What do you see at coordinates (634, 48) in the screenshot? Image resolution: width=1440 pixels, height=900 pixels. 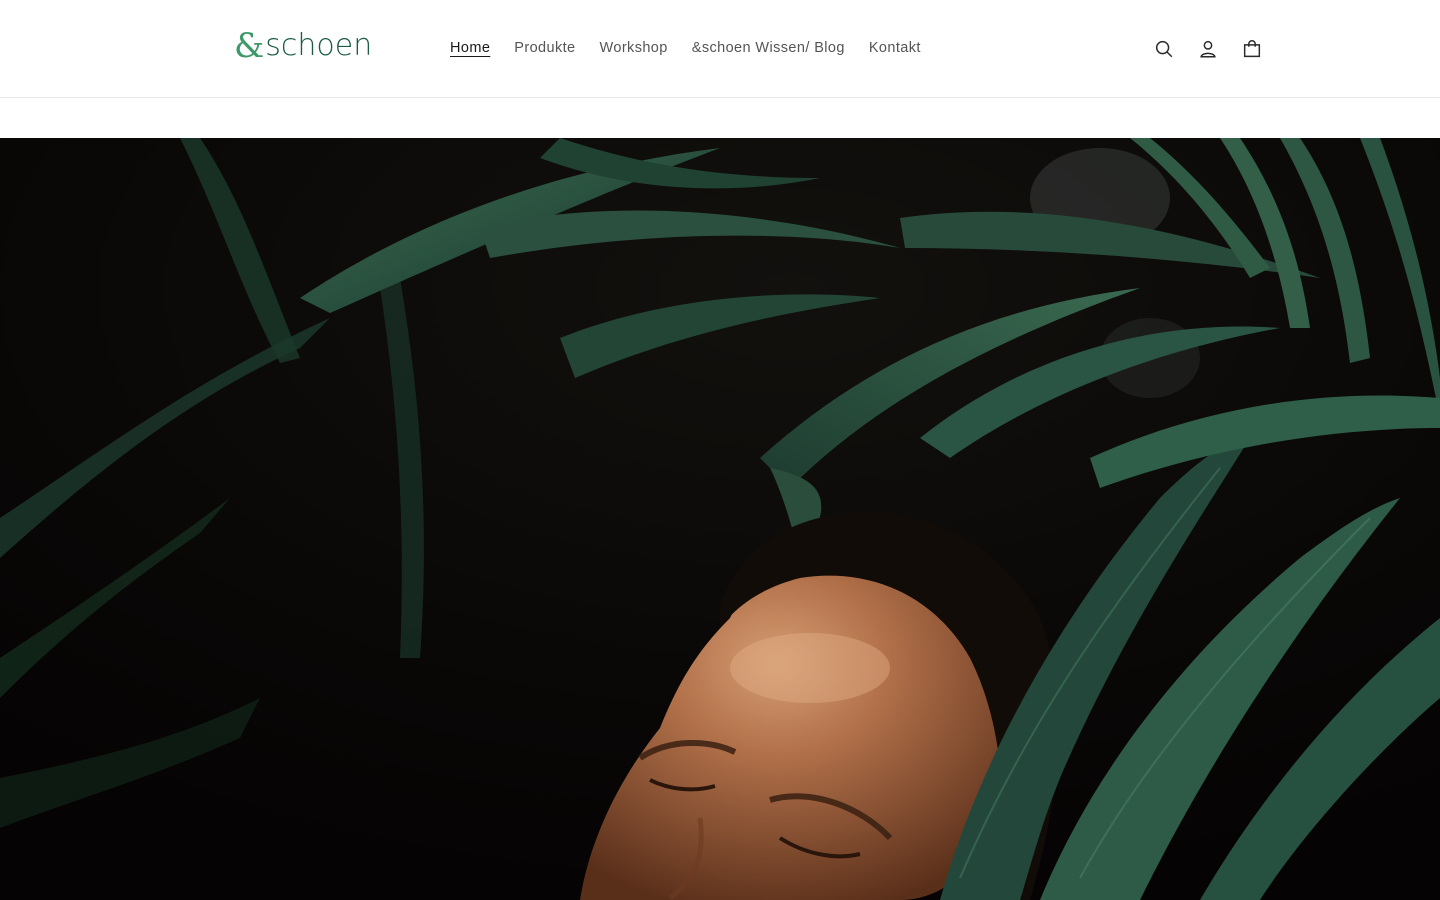 I see `nav-item-workshop: Workshop` at bounding box center [634, 48].